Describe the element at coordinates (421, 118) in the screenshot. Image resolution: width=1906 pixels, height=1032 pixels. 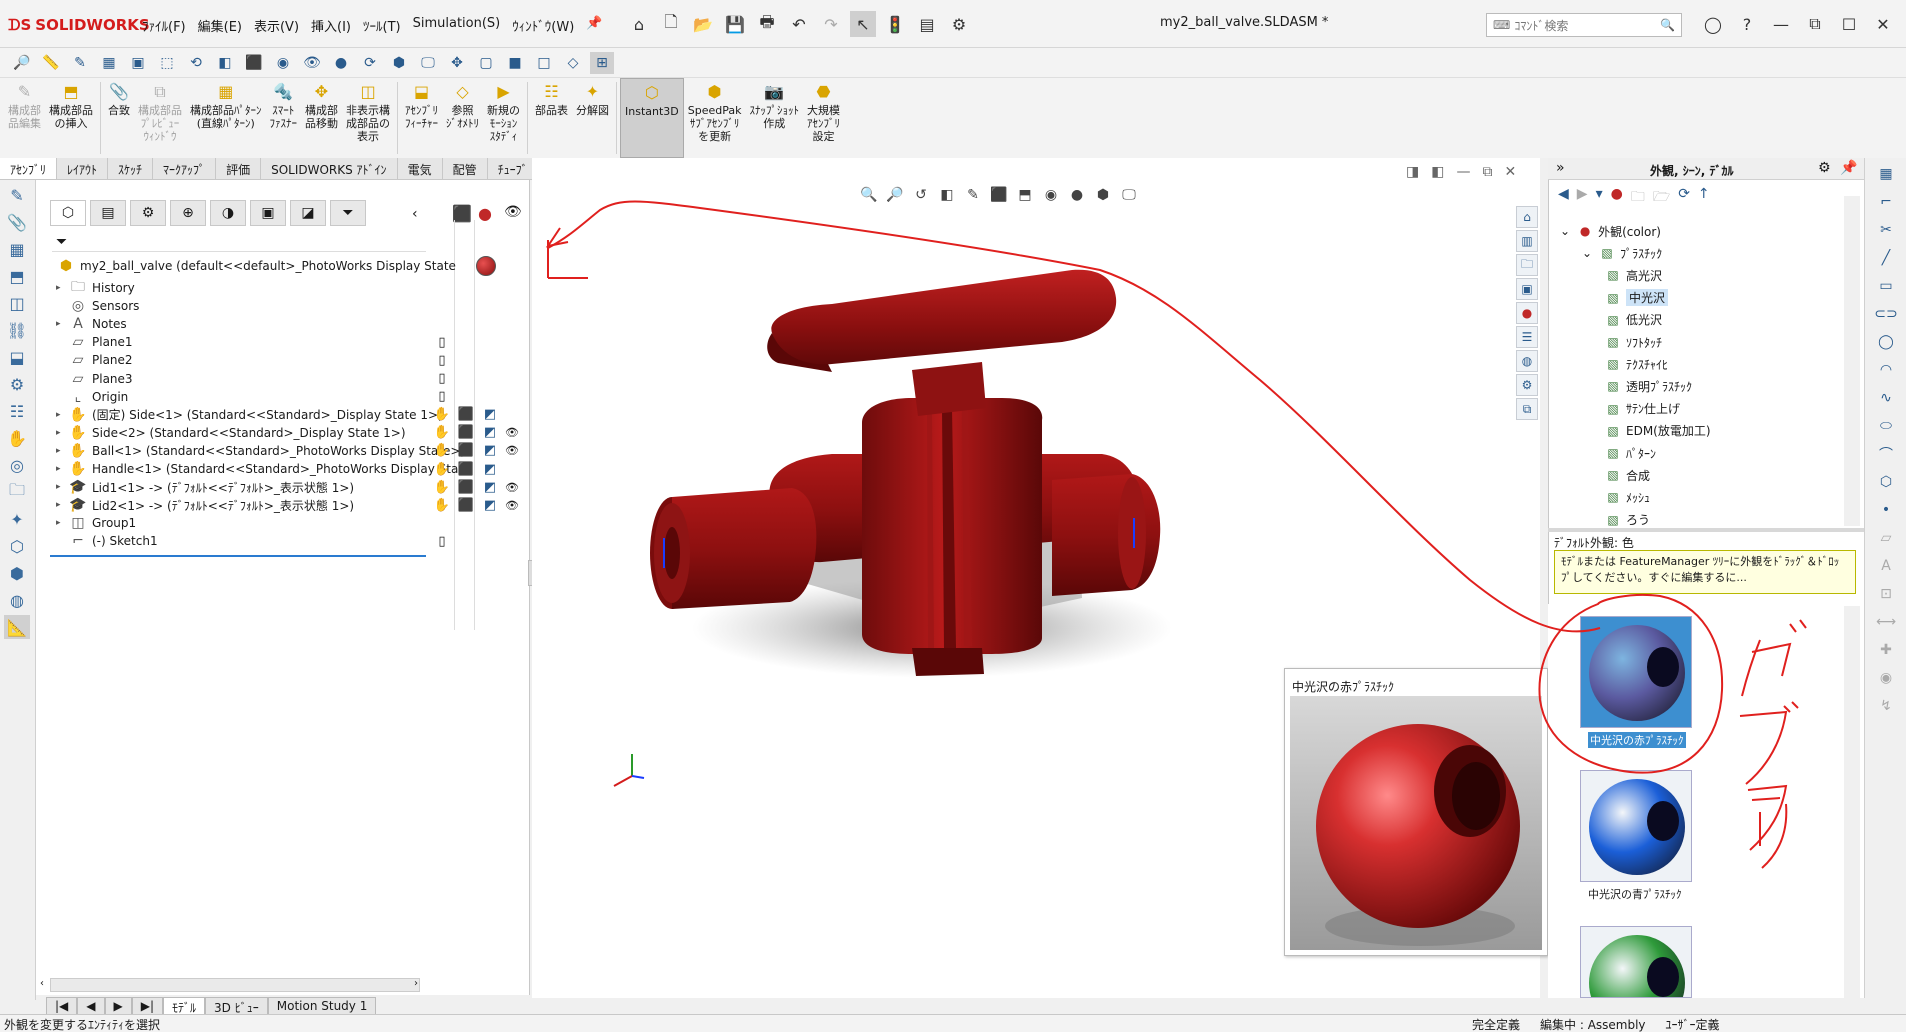
I see `cmd-assembly-feature: ⬓ ｱｾﾝﾌﾞﾘ ﾌｨｰﾁｬｰ` at that location.